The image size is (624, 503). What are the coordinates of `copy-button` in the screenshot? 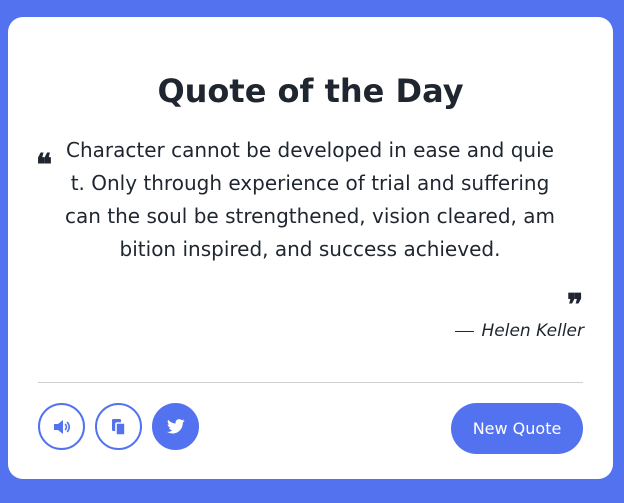 It's located at (118, 426).